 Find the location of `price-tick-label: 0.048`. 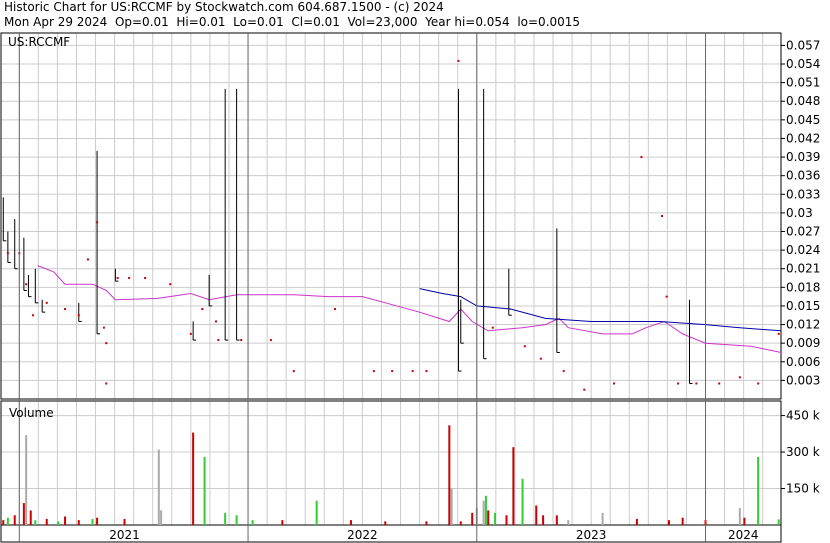

price-tick-label: 0.048 is located at coordinates (803, 101).